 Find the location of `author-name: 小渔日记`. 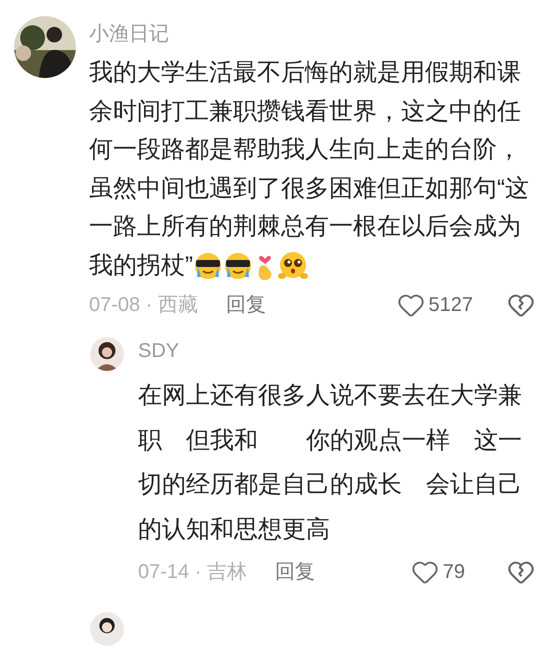

author-name: 小渔日记 is located at coordinates (129, 34).